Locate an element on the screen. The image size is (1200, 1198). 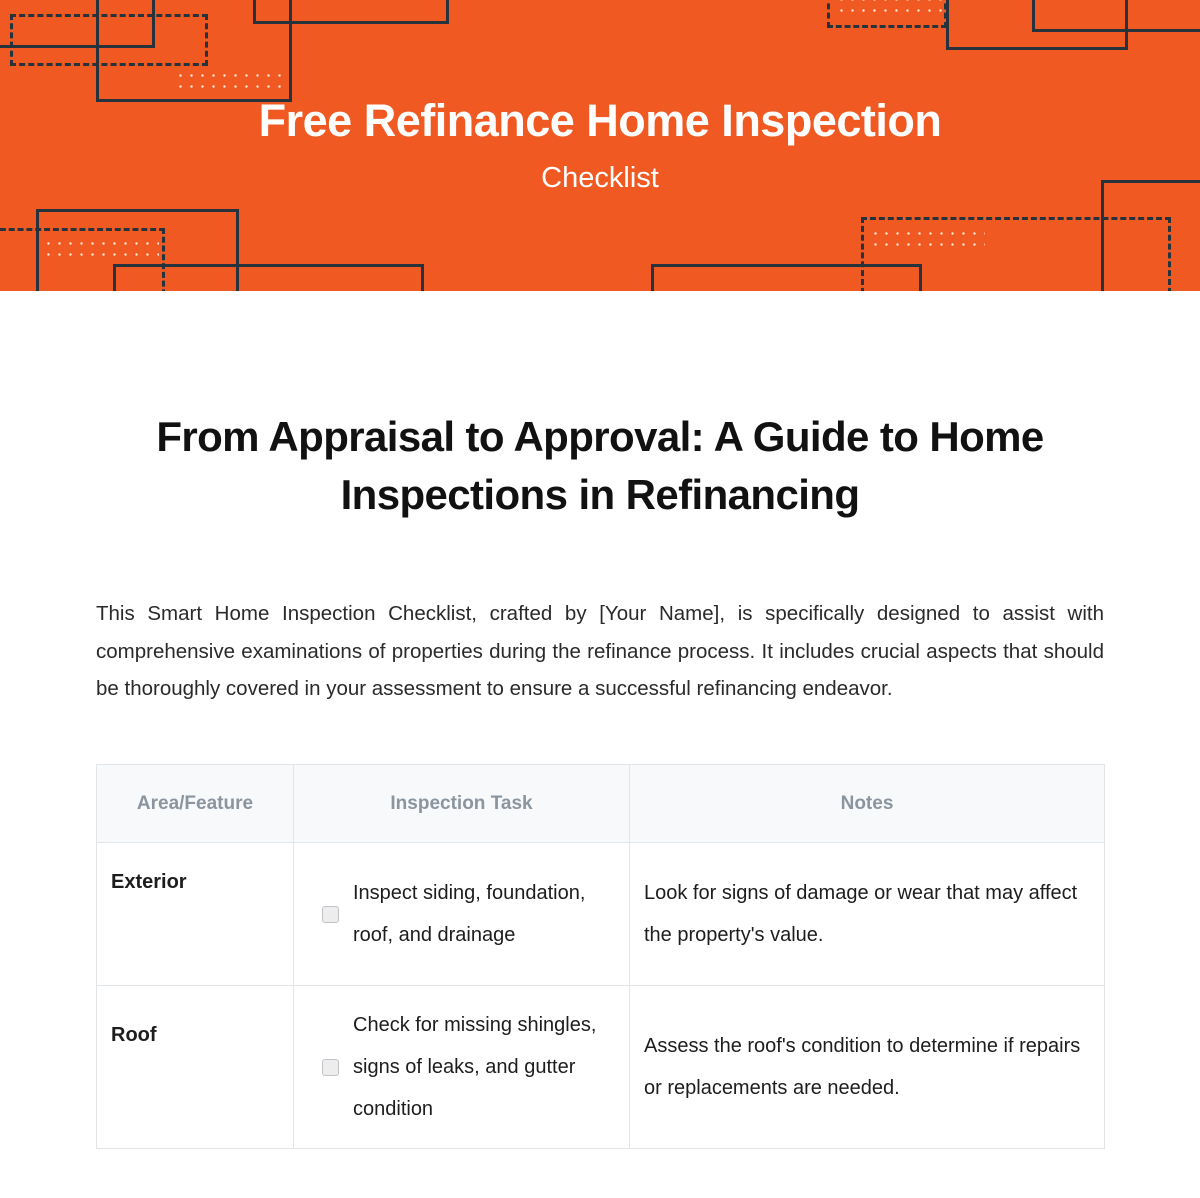
banner-subtitle: Checklist is located at coordinates (600, 178).